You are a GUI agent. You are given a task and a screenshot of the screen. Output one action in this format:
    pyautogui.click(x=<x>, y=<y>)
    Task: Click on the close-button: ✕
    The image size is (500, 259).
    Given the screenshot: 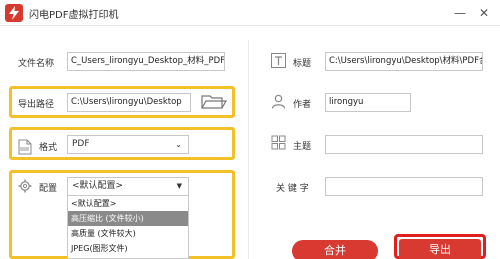 What is the action you would take?
    pyautogui.click(x=484, y=13)
    